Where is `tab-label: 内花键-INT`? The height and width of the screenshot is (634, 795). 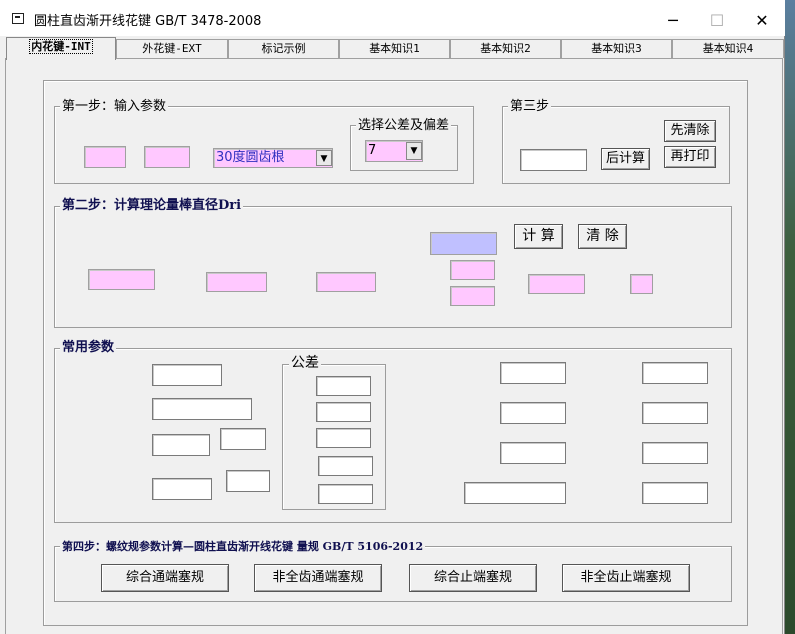
tab-label: 内花键-INT is located at coordinates (61, 46).